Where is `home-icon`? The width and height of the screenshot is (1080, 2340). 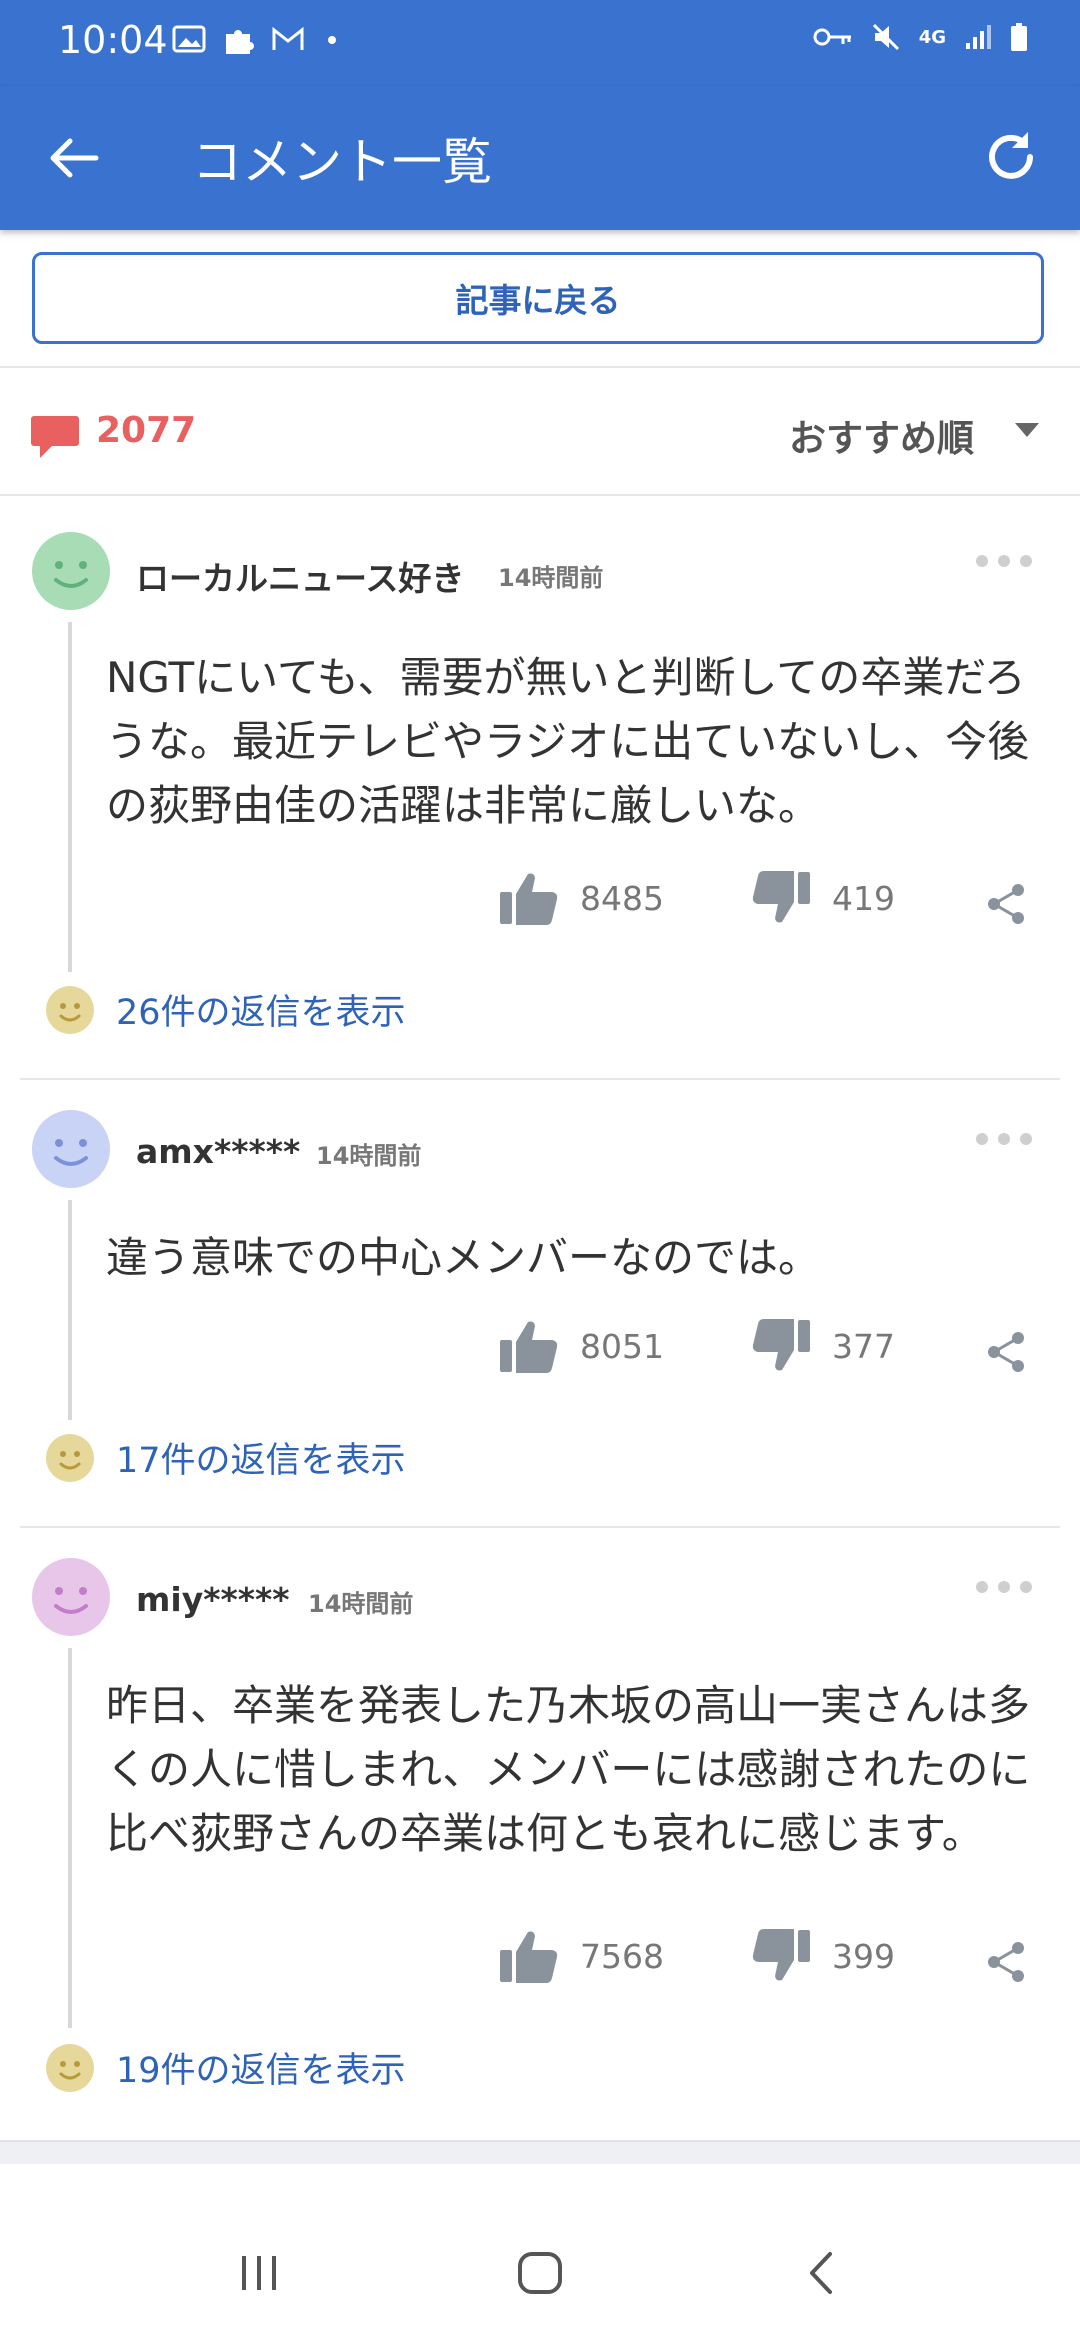
home-icon is located at coordinates (540, 2273).